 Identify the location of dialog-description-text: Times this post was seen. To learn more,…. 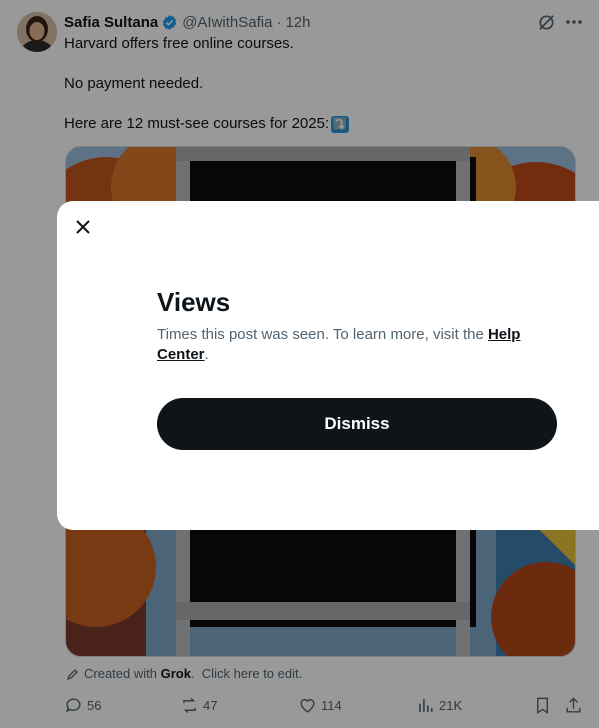
(322, 334).